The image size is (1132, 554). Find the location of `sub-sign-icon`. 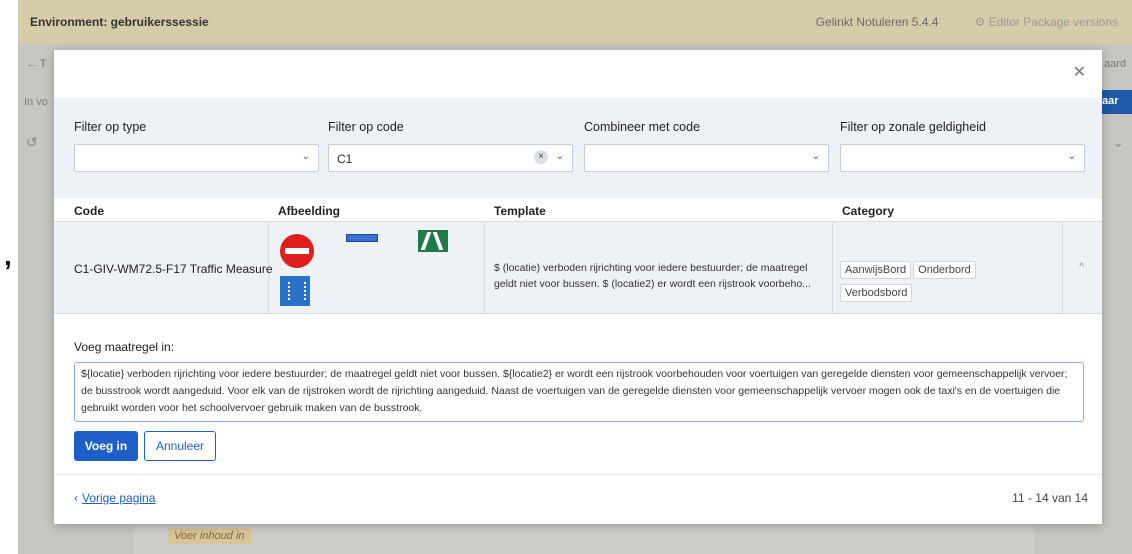

sub-sign-icon is located at coordinates (362, 238).